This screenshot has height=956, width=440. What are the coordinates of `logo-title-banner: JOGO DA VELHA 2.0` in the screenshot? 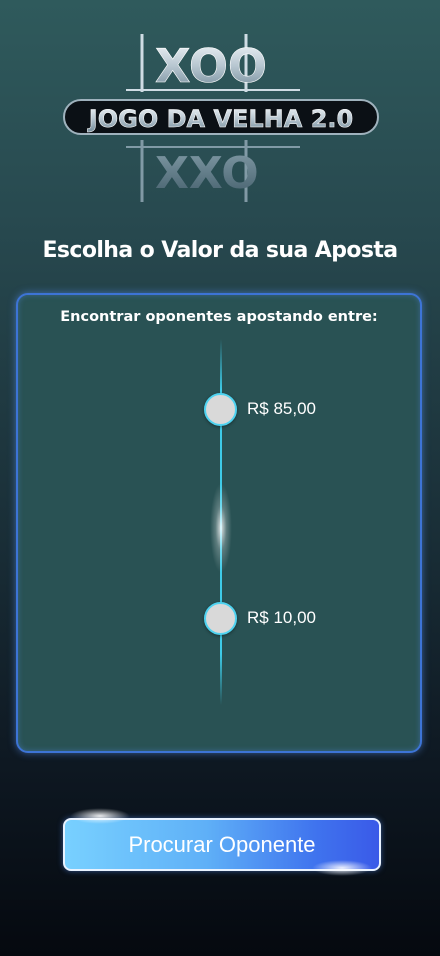 It's located at (221, 117).